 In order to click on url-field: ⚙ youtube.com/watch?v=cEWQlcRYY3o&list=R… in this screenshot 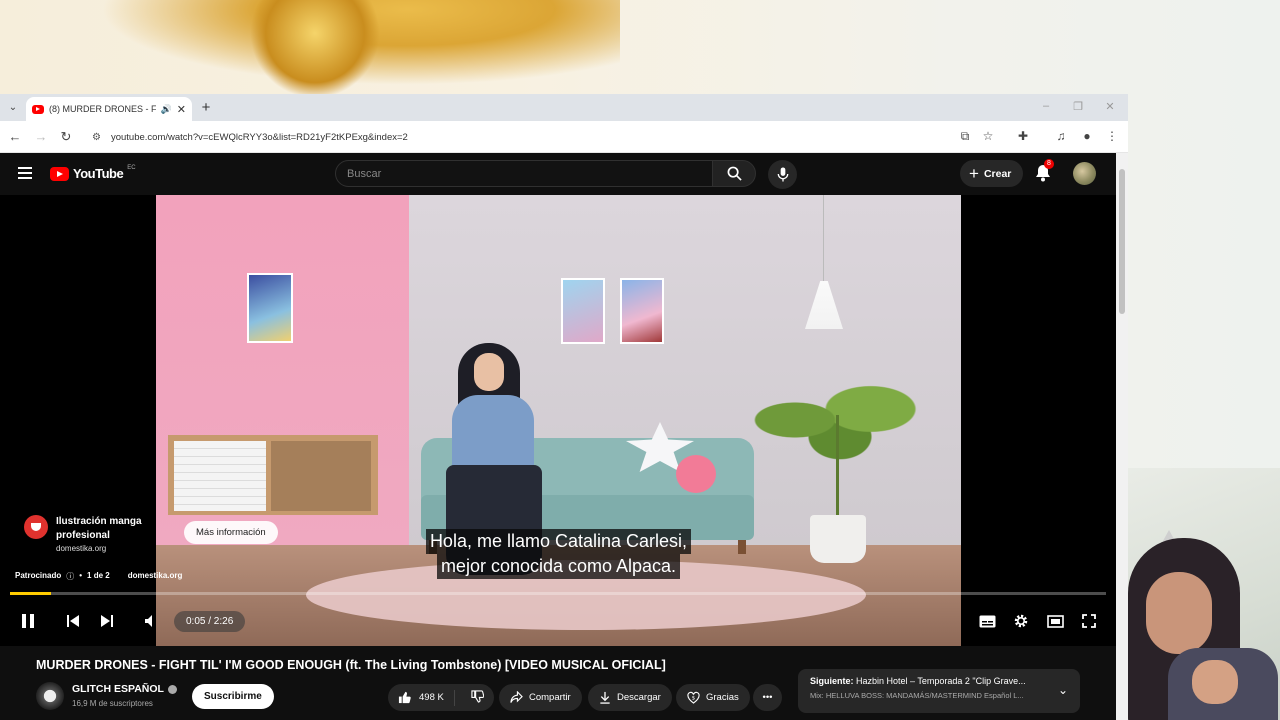, I will do `click(544, 137)`.